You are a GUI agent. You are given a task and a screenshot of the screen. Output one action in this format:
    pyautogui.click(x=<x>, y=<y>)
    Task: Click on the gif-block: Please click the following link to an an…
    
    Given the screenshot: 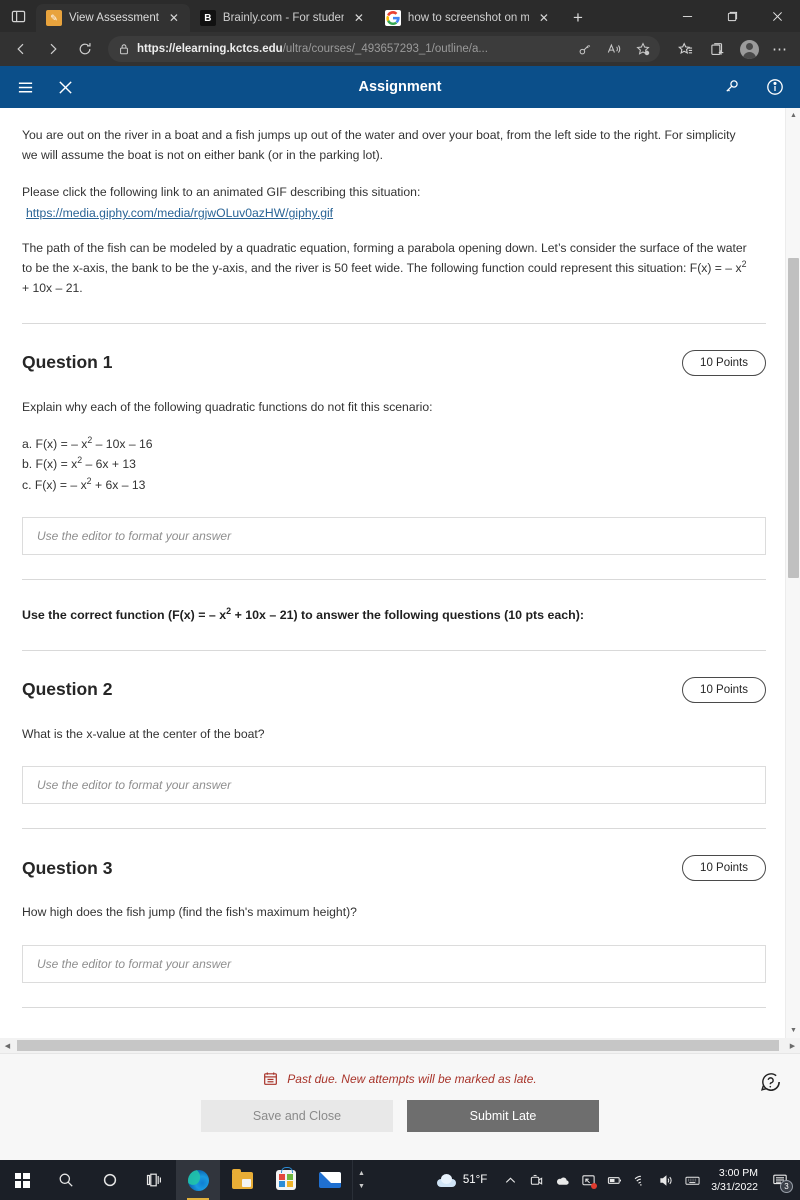 What is the action you would take?
    pyautogui.click(x=386, y=203)
    